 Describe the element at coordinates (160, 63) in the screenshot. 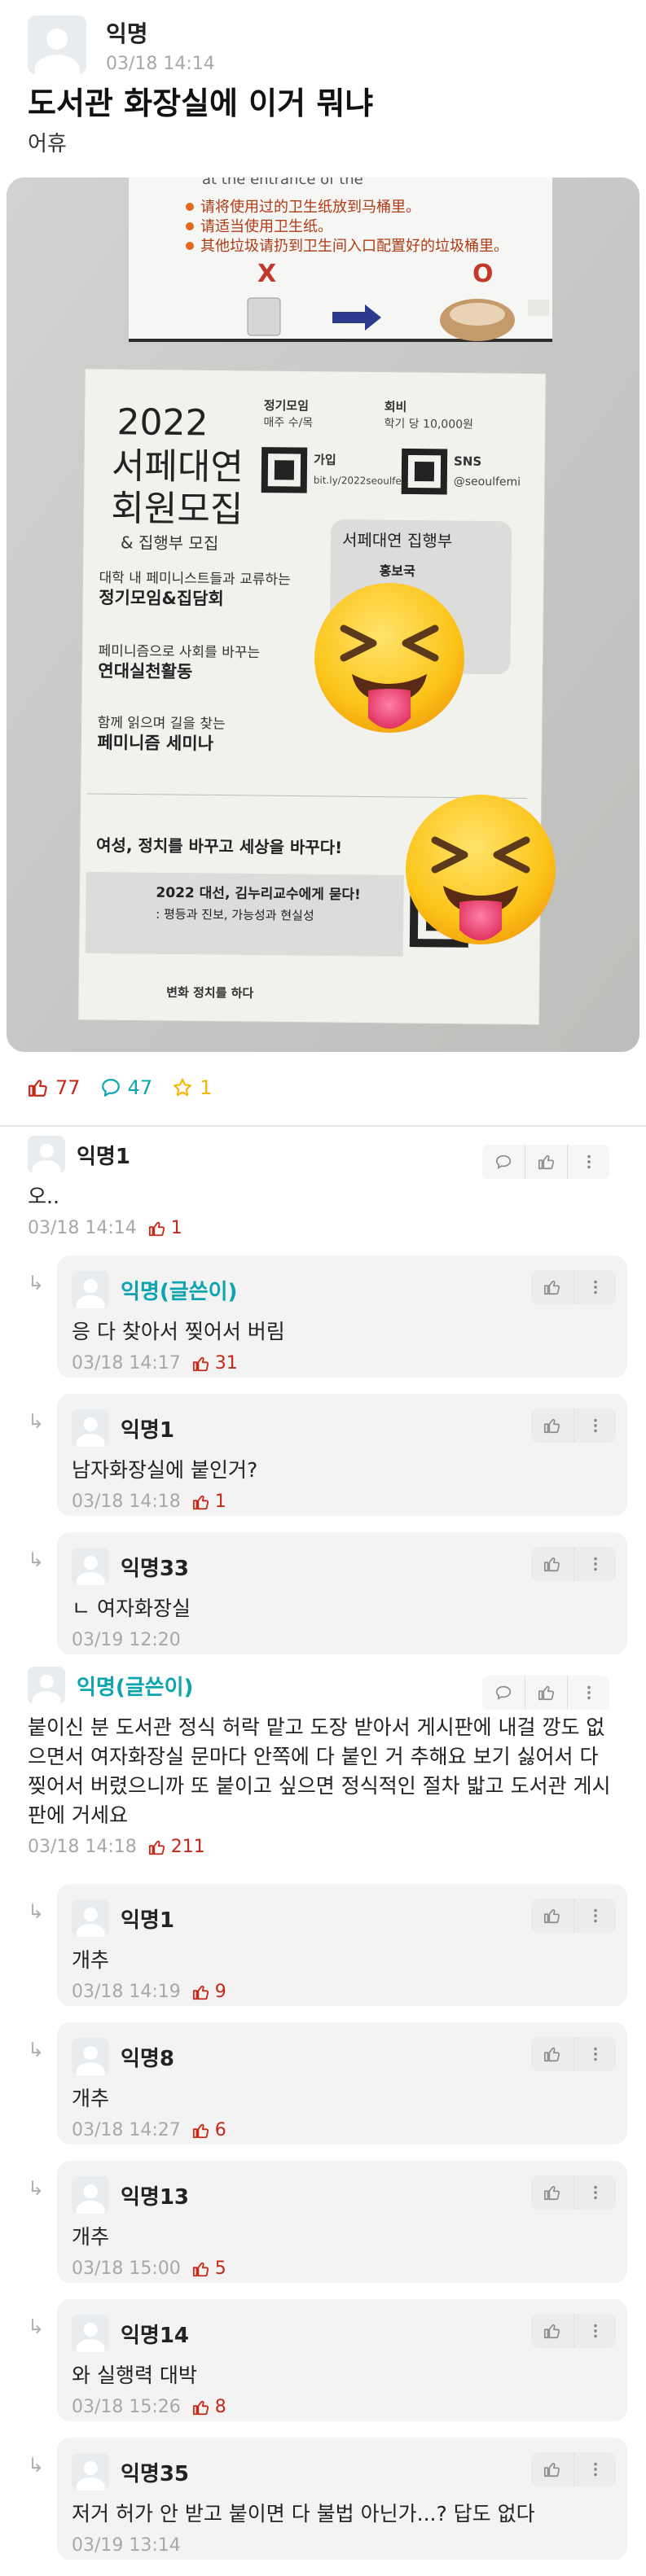

I see `post-time: 03/18 14:14` at that location.